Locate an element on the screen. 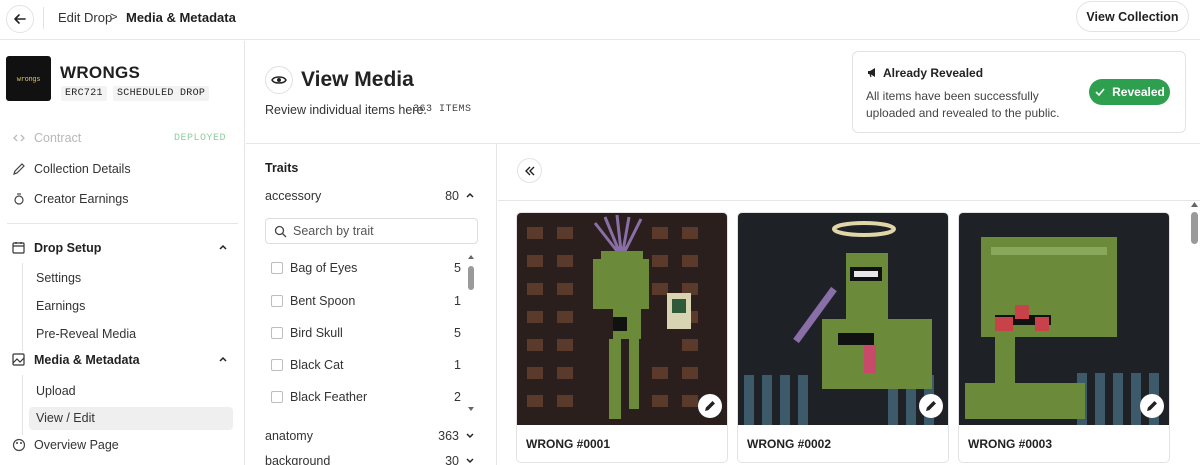 The image size is (1200, 465). trait-group-accessory: accessory 80 is located at coordinates (370, 196).